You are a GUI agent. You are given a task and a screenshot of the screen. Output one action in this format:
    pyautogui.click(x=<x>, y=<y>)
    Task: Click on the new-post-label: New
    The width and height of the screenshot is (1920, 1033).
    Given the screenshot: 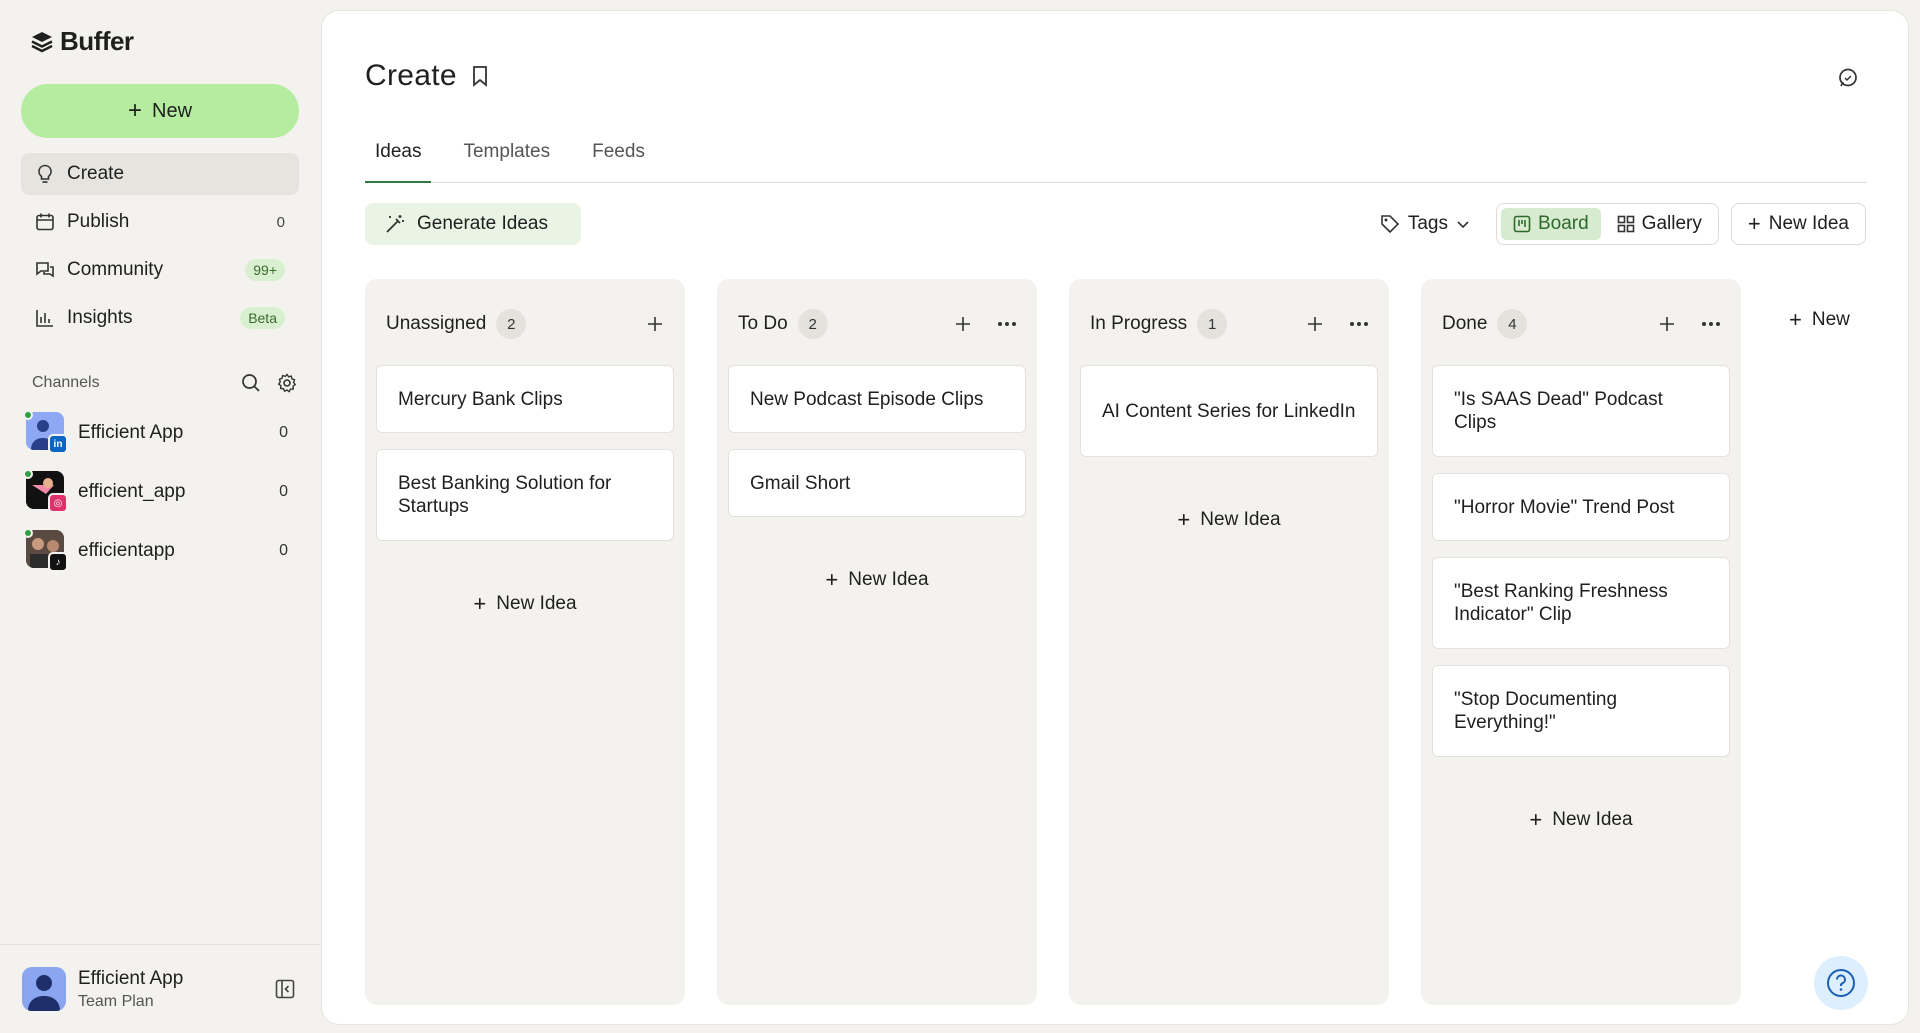 What is the action you would take?
    pyautogui.click(x=172, y=110)
    